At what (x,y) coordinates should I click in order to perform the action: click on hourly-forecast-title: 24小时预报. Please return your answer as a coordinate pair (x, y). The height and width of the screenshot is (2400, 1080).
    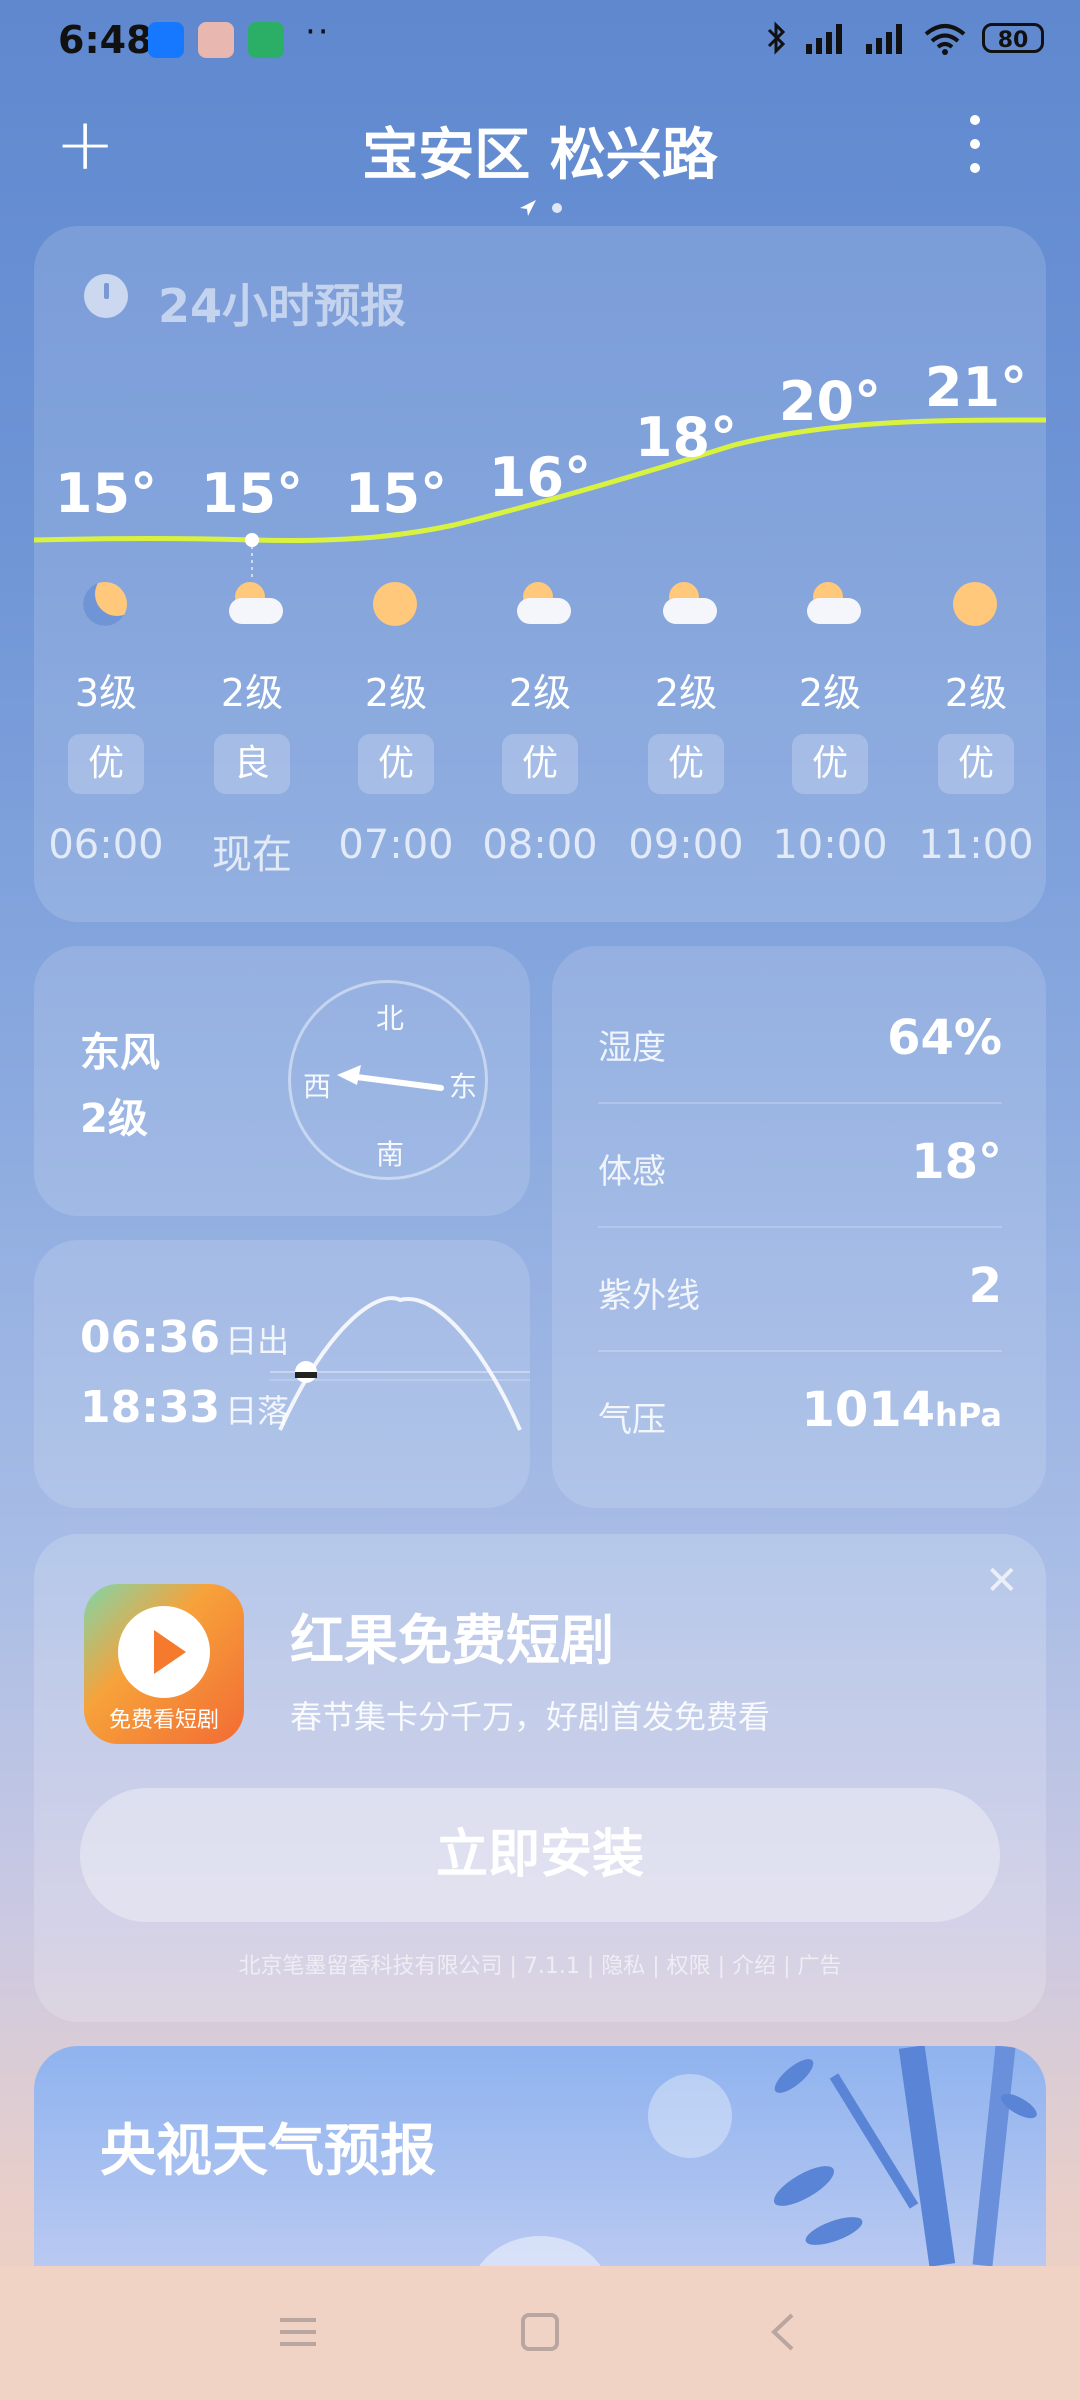
    Looking at the image, I should click on (282, 306).